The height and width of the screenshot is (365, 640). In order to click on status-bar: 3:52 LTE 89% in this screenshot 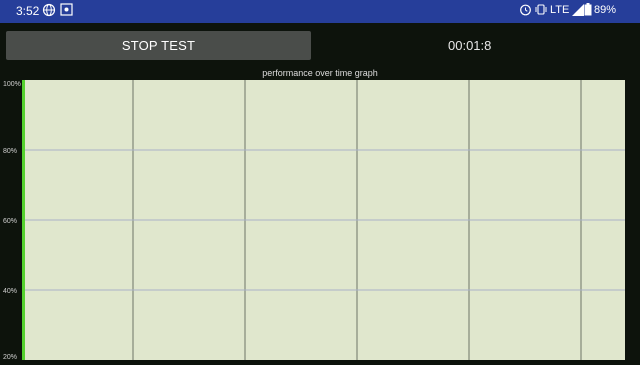, I will do `click(320, 11)`.